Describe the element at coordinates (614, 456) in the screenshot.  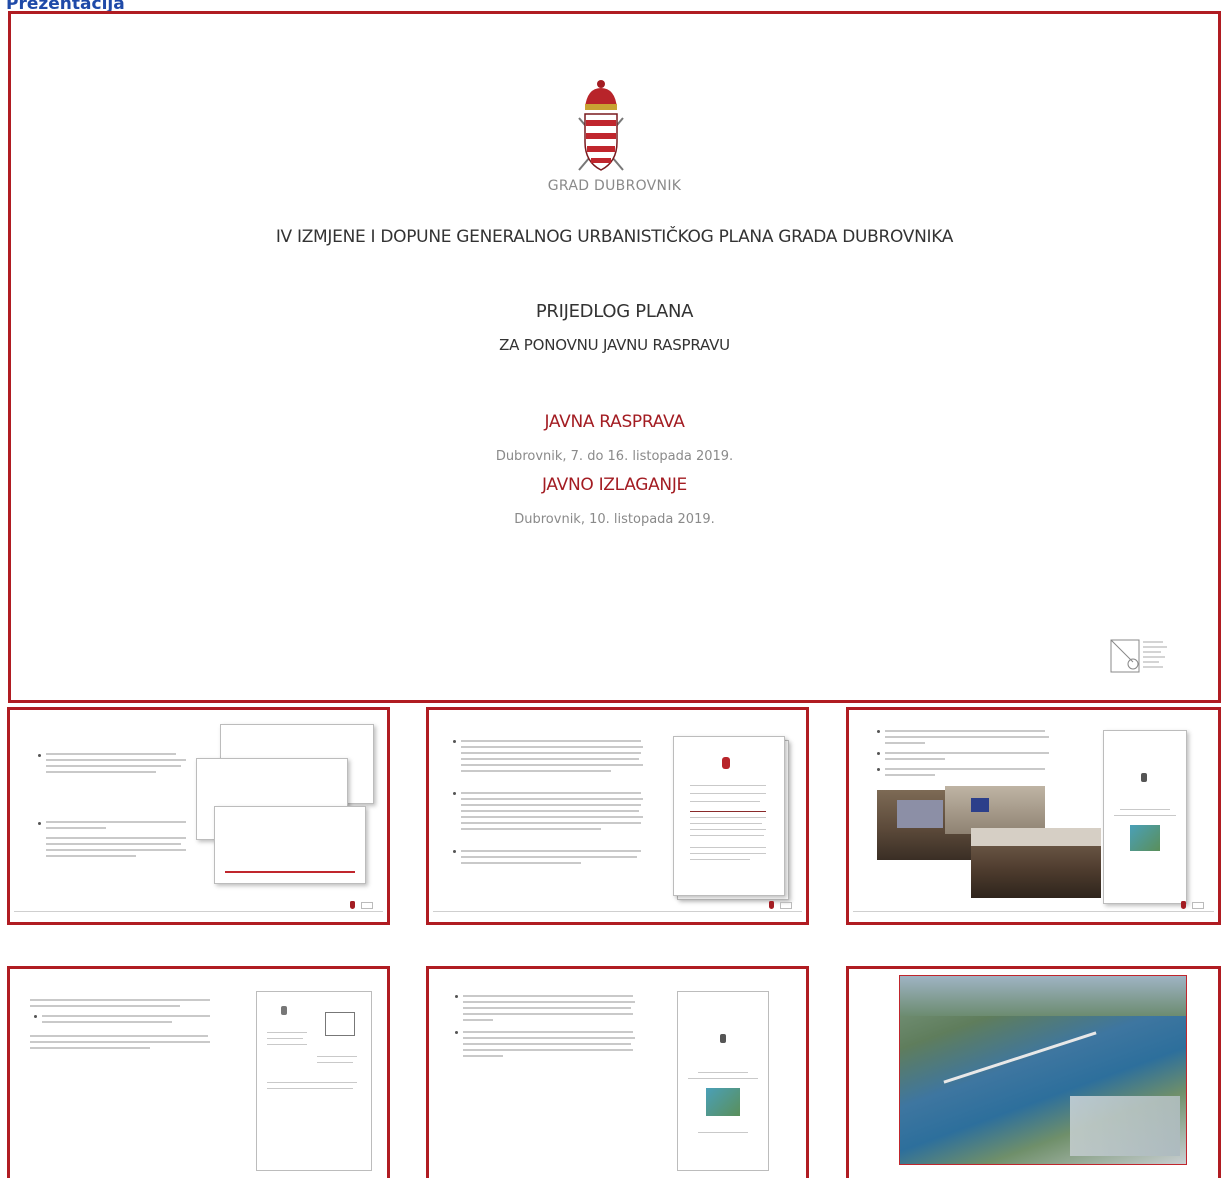
I see `event-public-debate-date: Dubrovnik, 7. do 16. listopada 2019.` at that location.